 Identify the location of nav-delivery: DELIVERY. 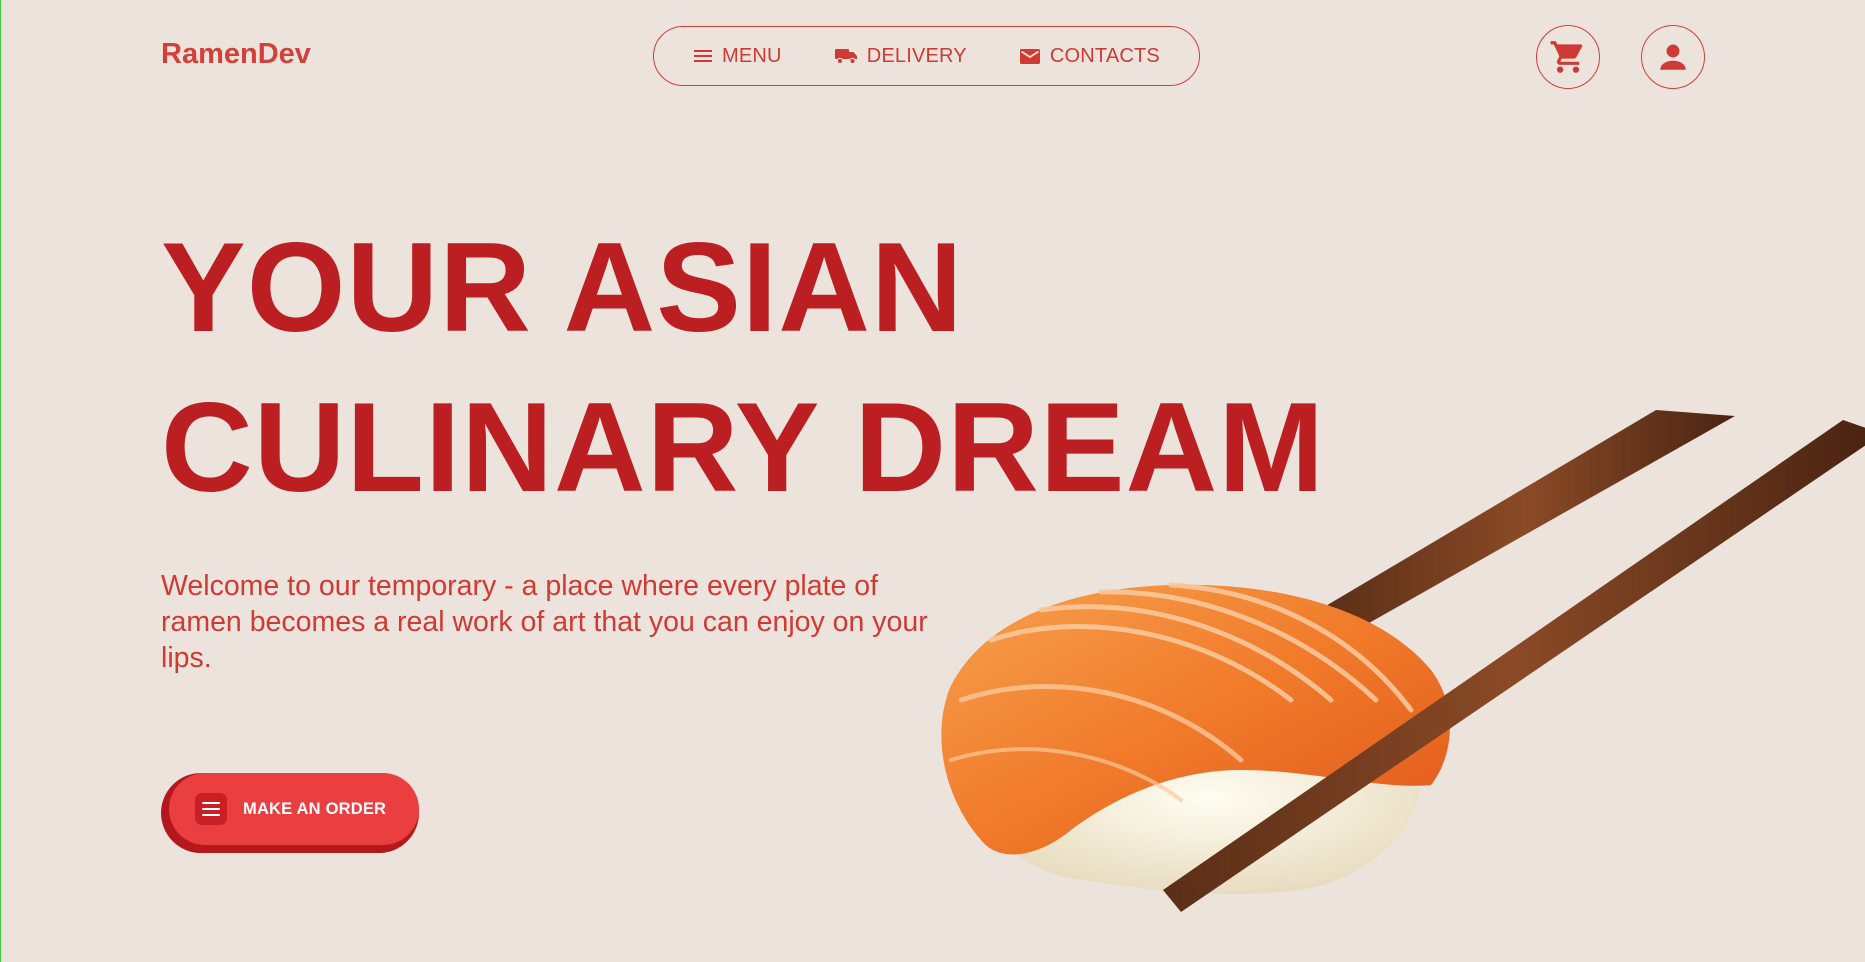
(900, 56).